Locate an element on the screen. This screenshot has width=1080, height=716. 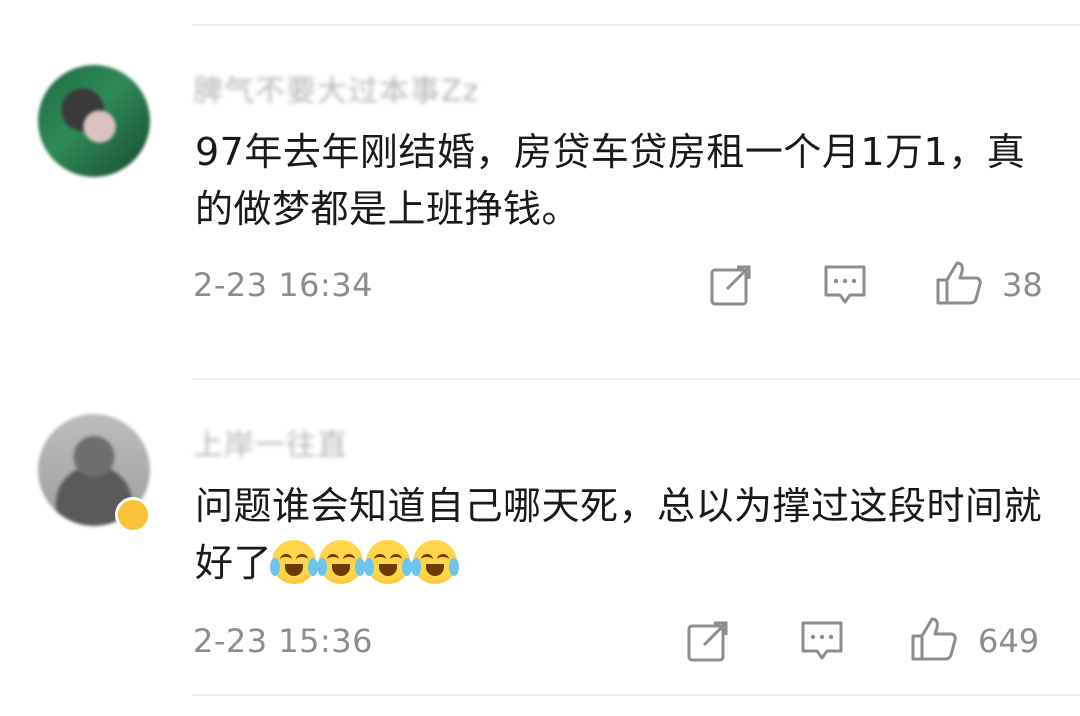
comment-text: 问题谁会知道自己哪天死，总以为撑过这段时间就好了 is located at coordinates (620, 536).